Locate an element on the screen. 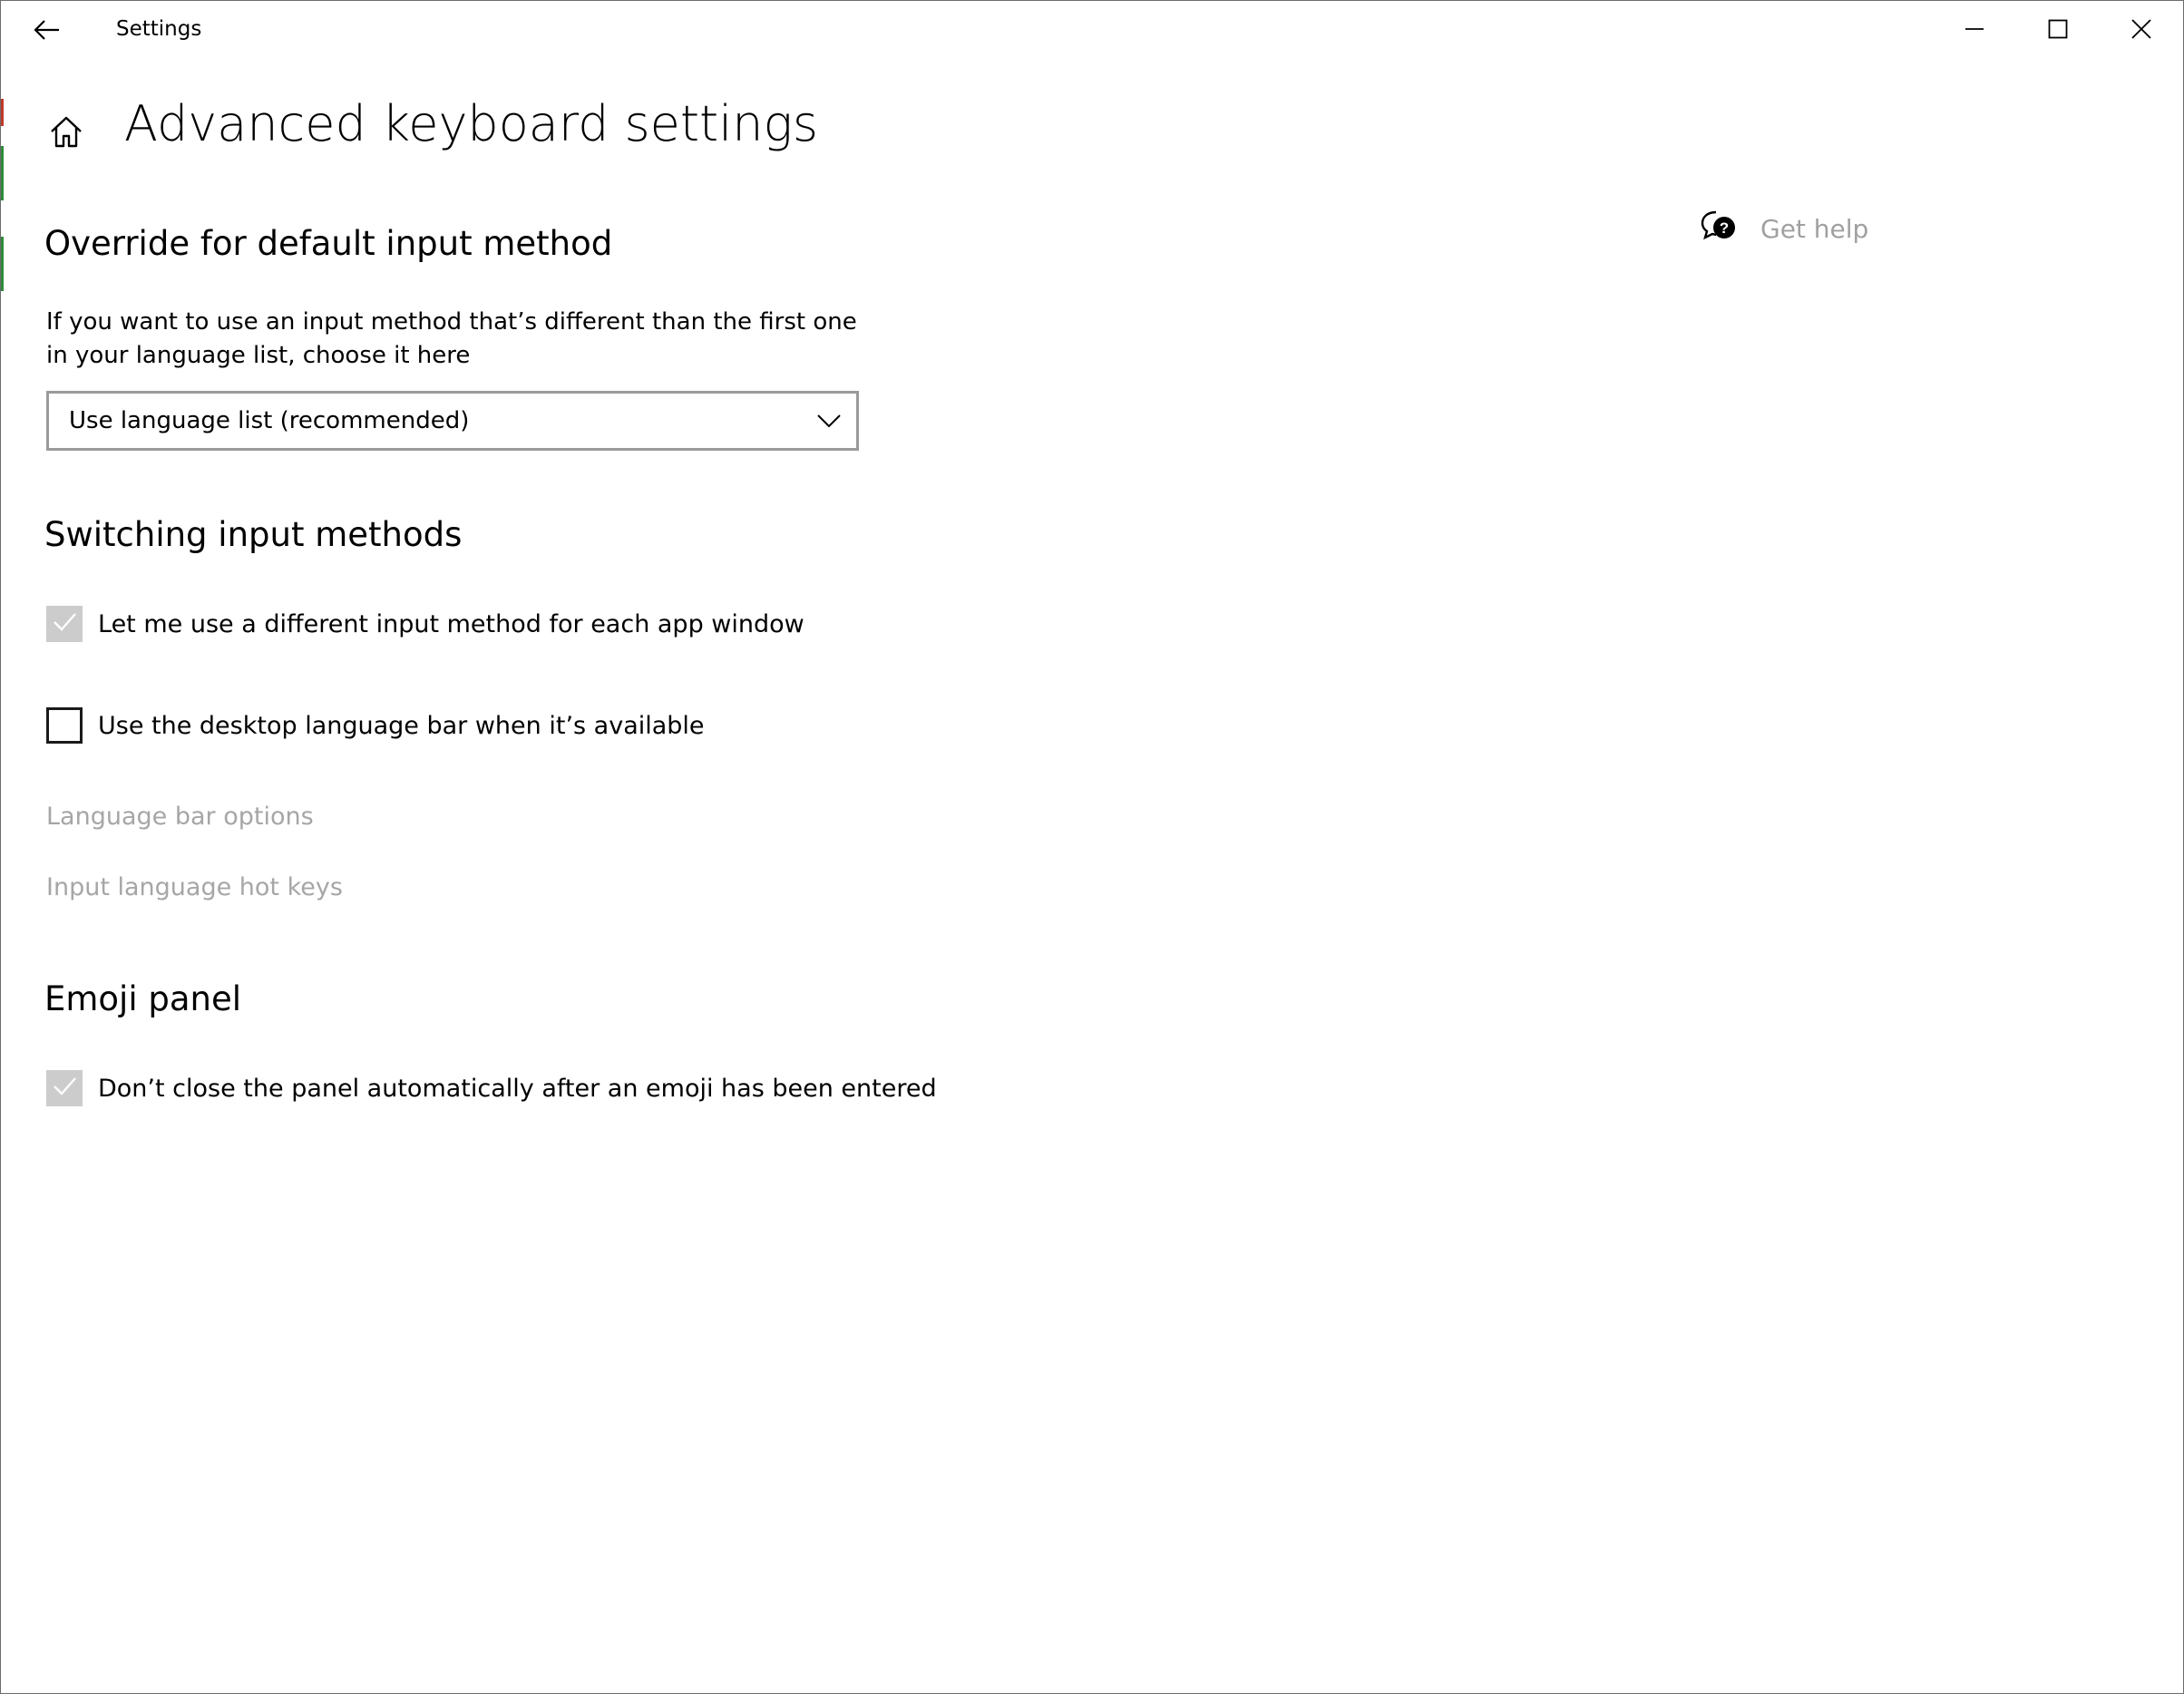  dropdown-selected-value: Use language list (recommended) is located at coordinates (269, 420).